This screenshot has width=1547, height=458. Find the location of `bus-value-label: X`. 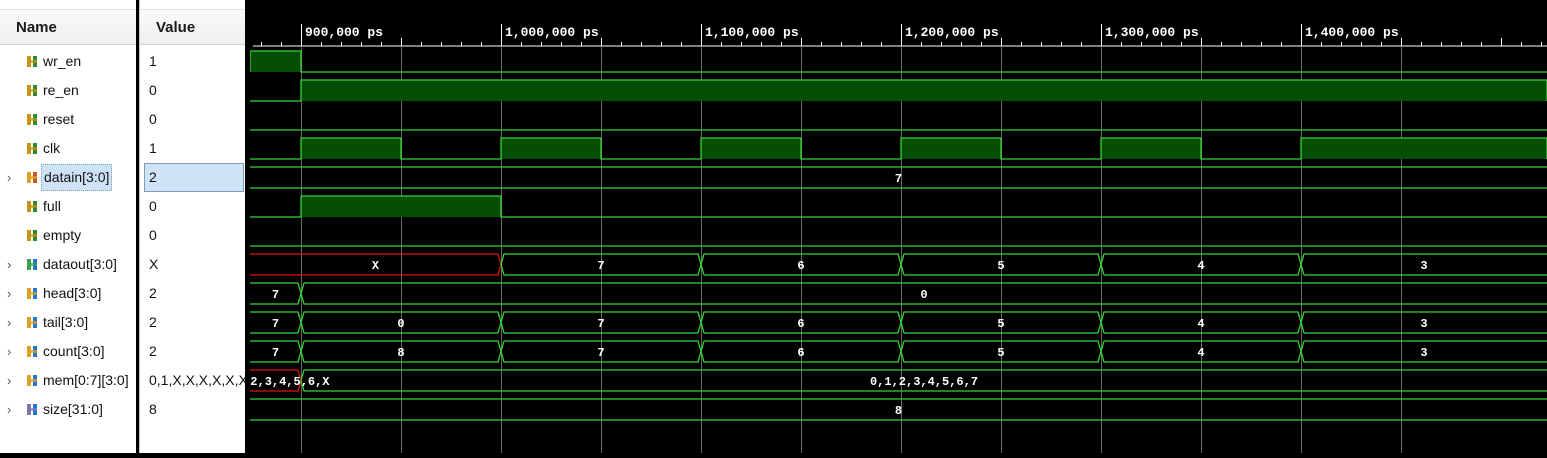

bus-value-label: X is located at coordinates (376, 266).